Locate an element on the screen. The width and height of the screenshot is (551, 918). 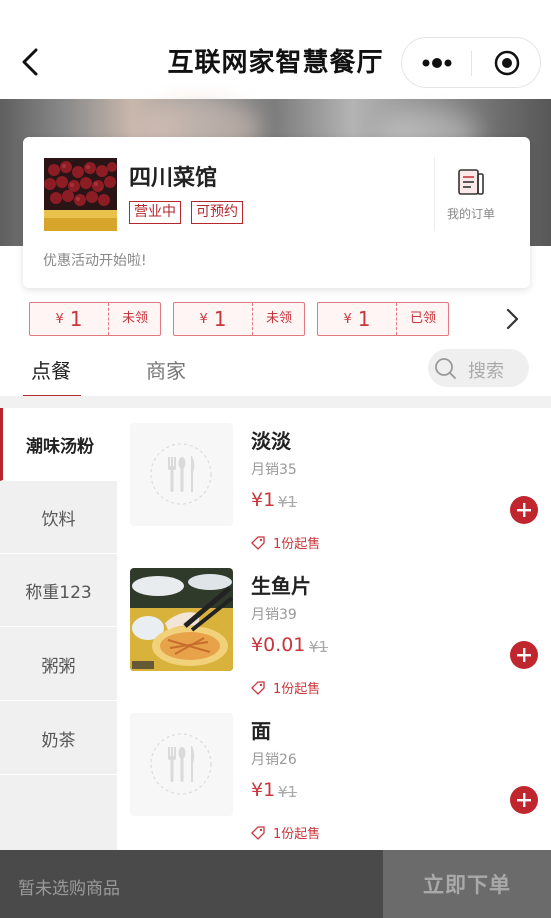
search-placeholder: 搜索 is located at coordinates (486, 371).